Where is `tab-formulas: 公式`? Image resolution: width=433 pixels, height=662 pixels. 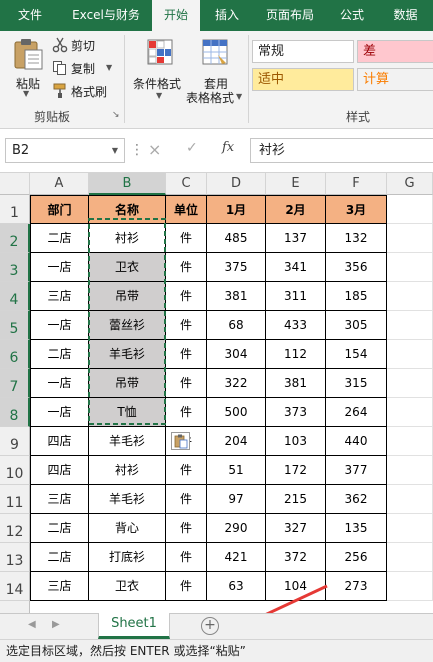 tab-formulas: 公式 is located at coordinates (352, 15).